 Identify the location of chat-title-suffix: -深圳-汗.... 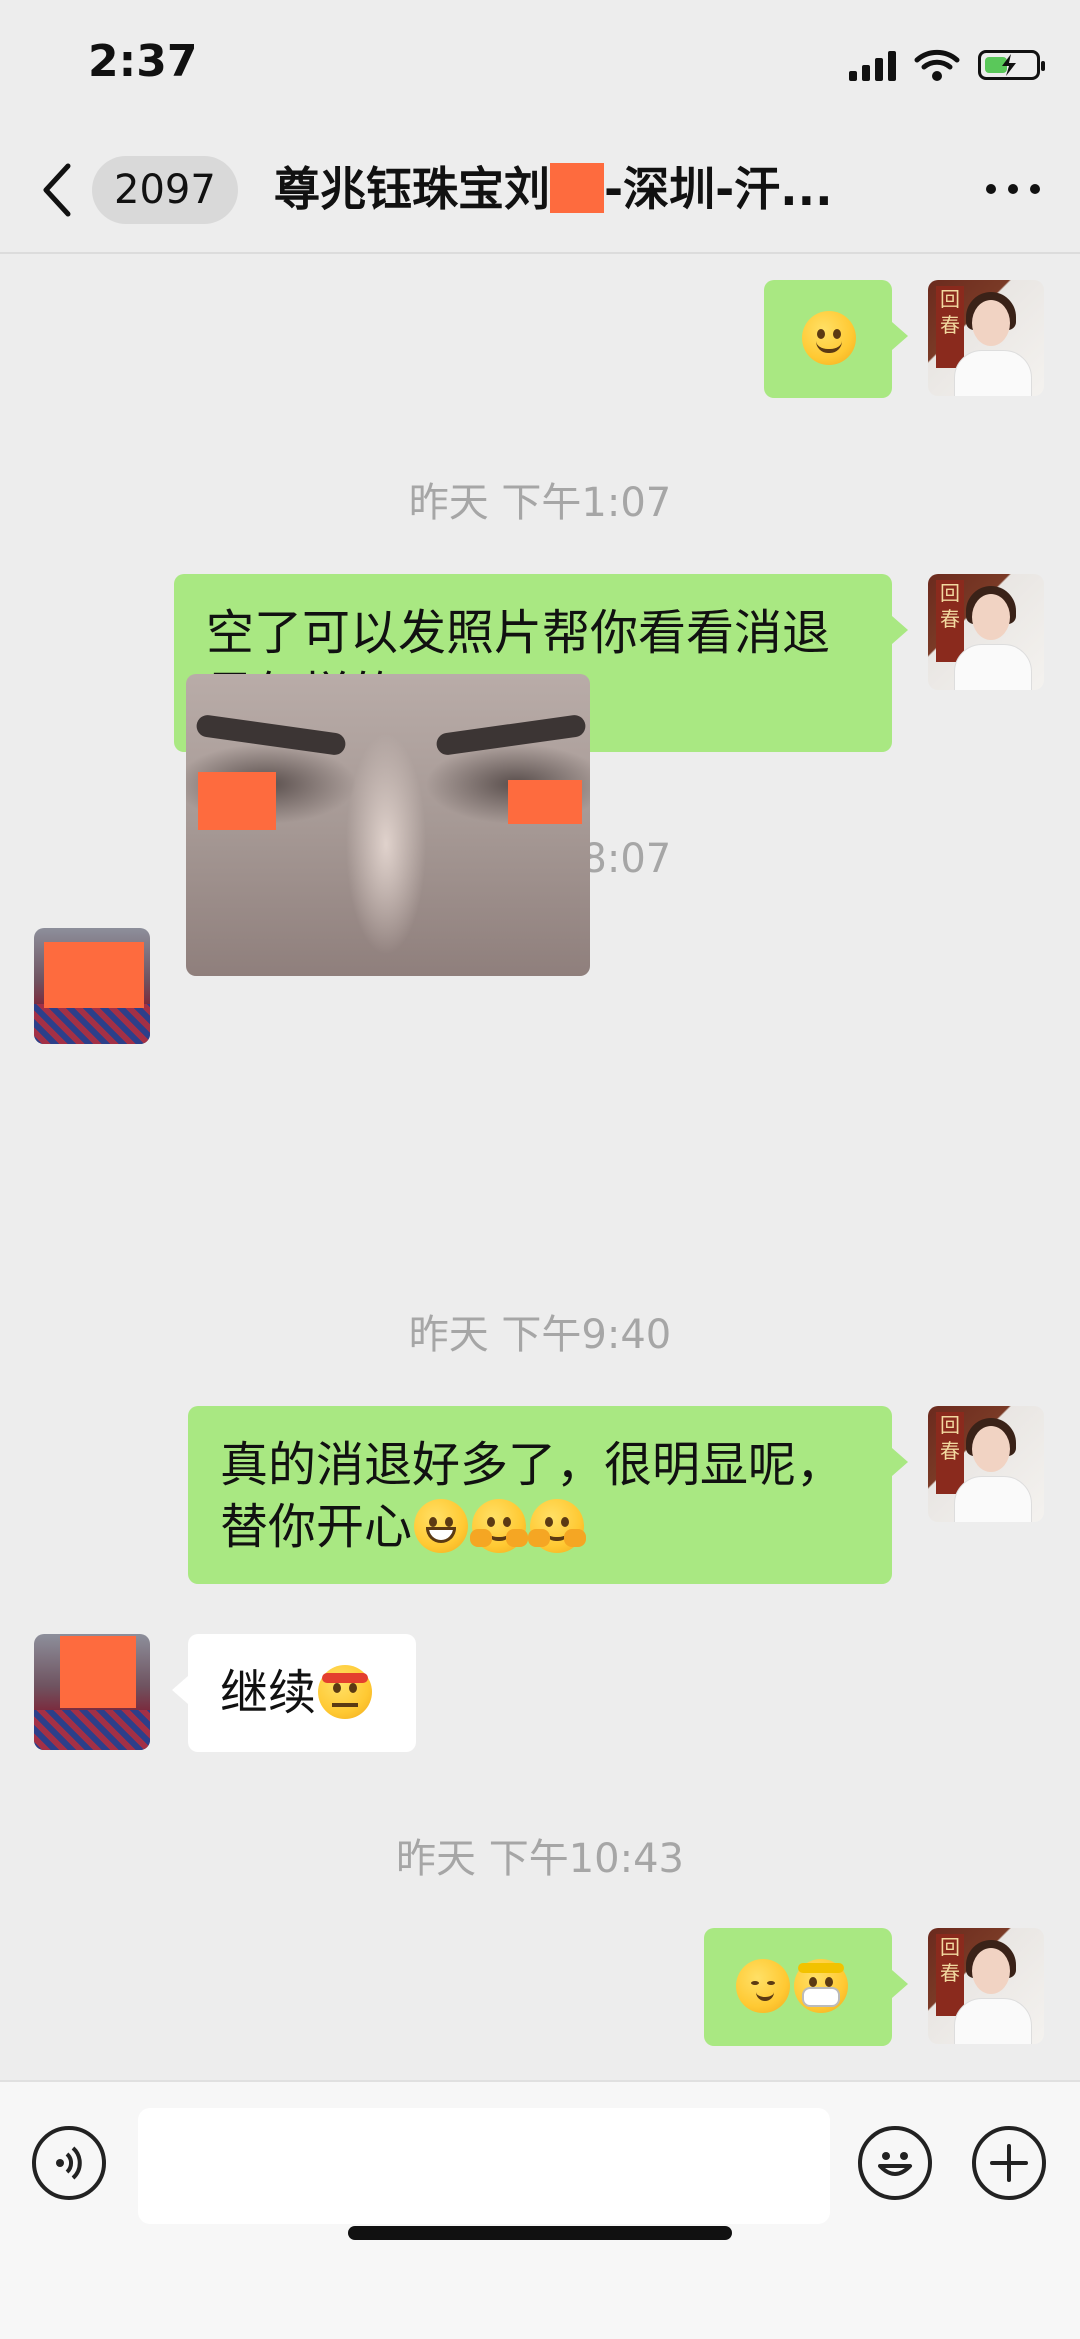
(718, 189).